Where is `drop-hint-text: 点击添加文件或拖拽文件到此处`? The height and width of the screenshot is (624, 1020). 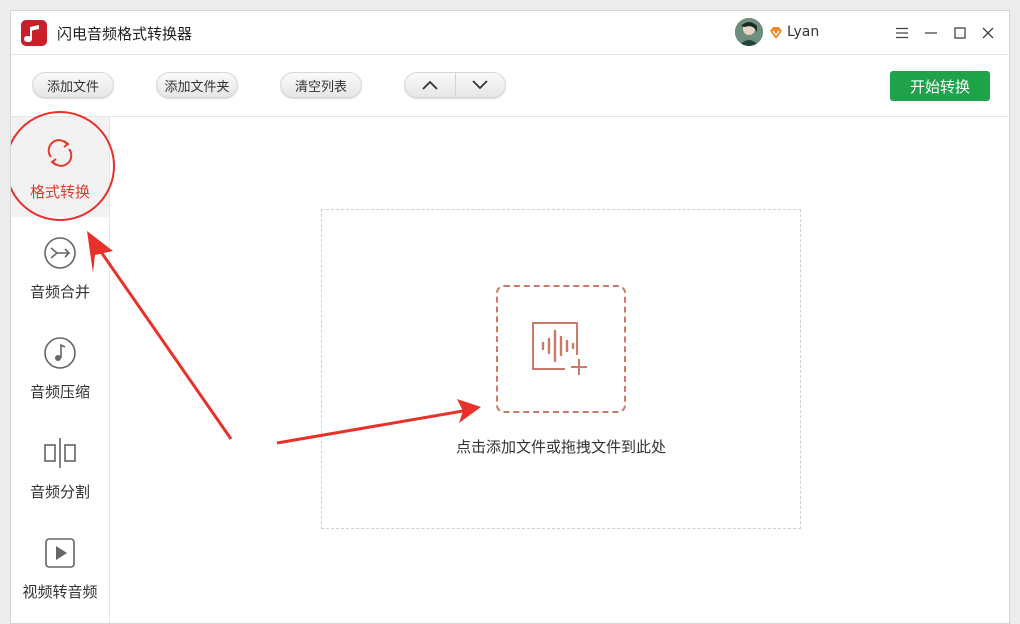
drop-hint-text: 点击添加文件或拖拽文件到此处 is located at coordinates (560, 447).